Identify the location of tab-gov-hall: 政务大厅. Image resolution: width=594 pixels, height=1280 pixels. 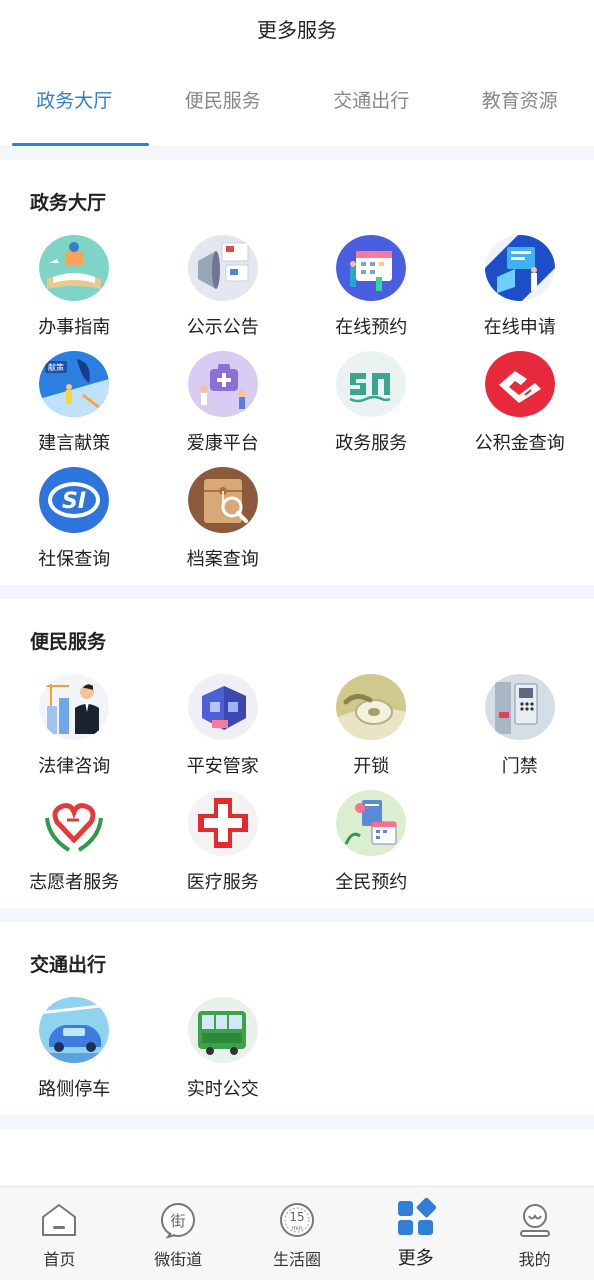
(74, 101).